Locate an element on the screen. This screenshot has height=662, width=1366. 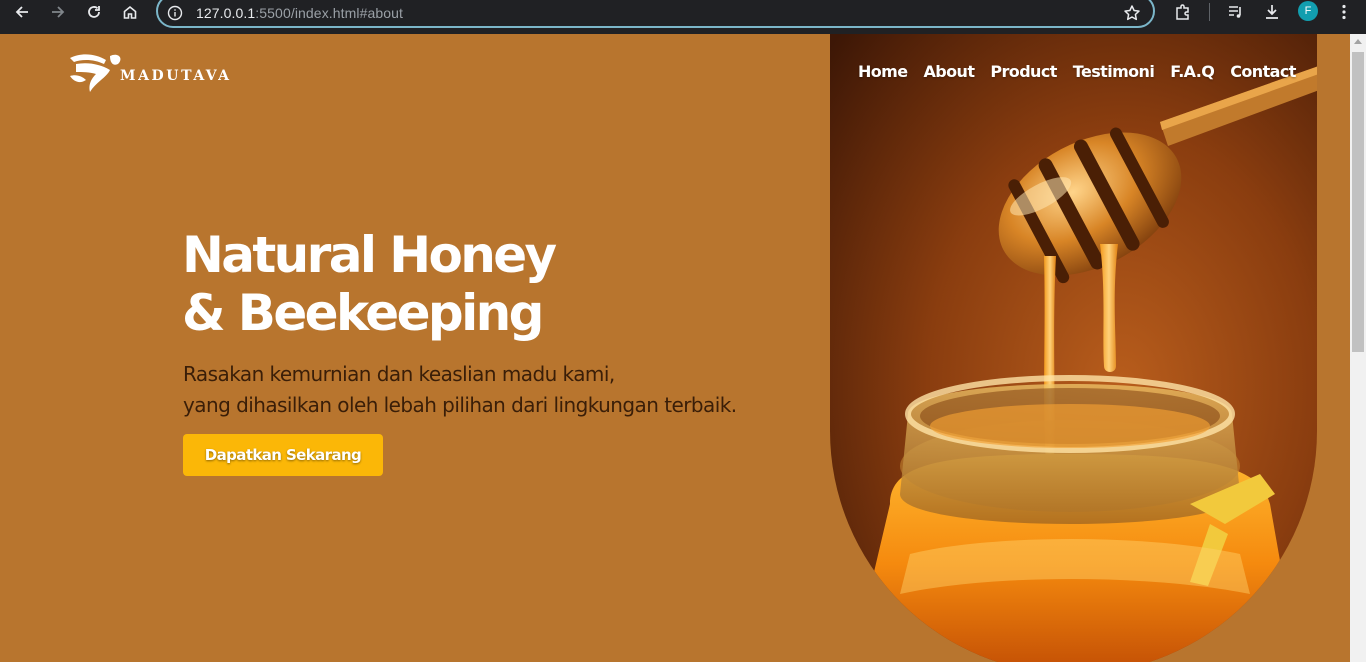
page-scrollbar is located at coordinates (1358, 348).